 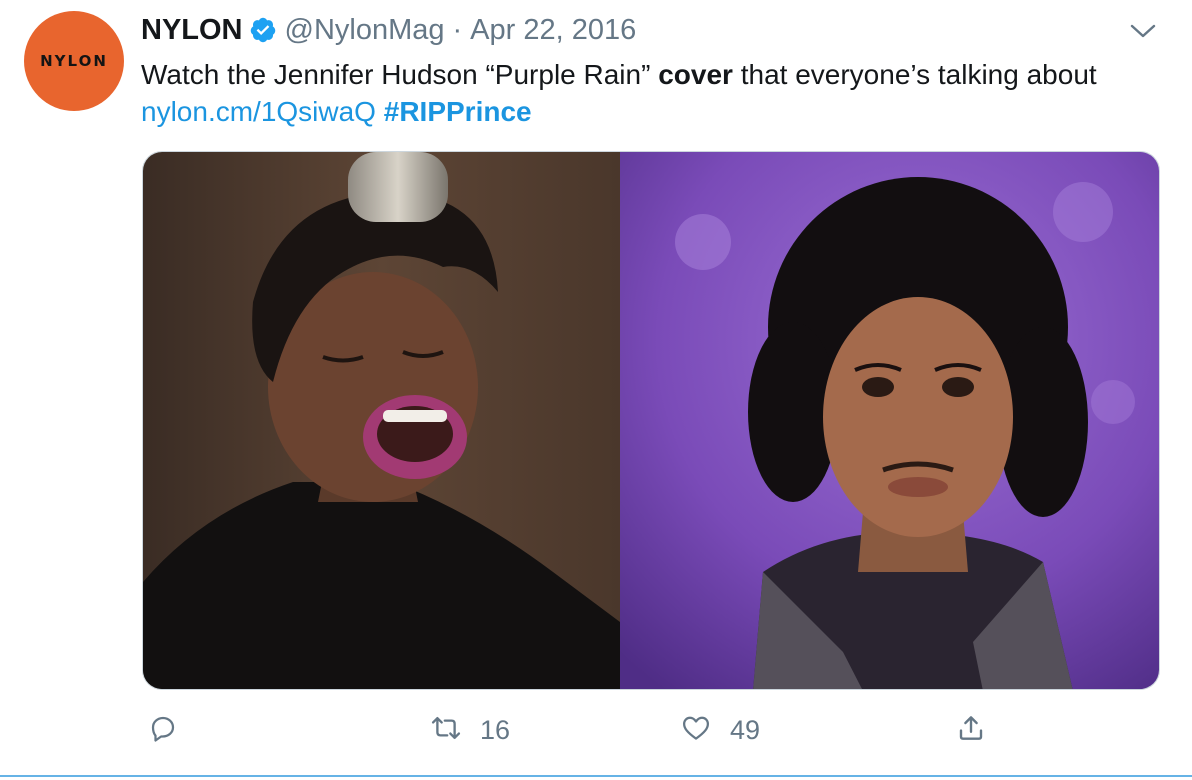 What do you see at coordinates (470, 730) in the screenshot?
I see `retweet-button: 16` at bounding box center [470, 730].